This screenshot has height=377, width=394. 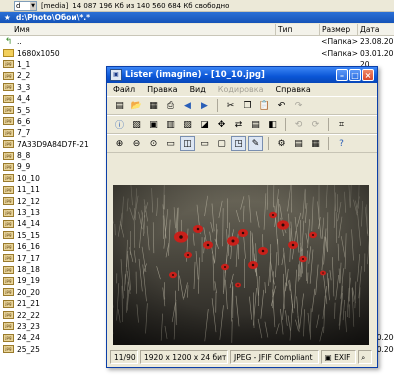 I want to click on cut-icon: ✂, so click(x=230, y=105).